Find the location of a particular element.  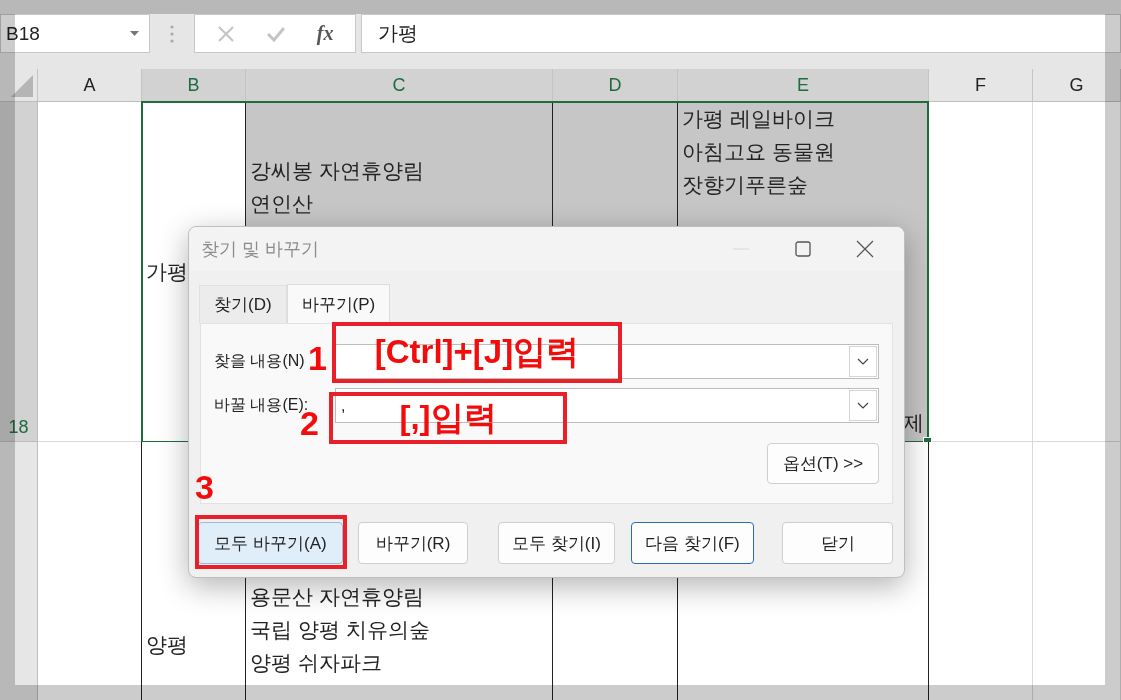

column-header: F is located at coordinates (981, 85).